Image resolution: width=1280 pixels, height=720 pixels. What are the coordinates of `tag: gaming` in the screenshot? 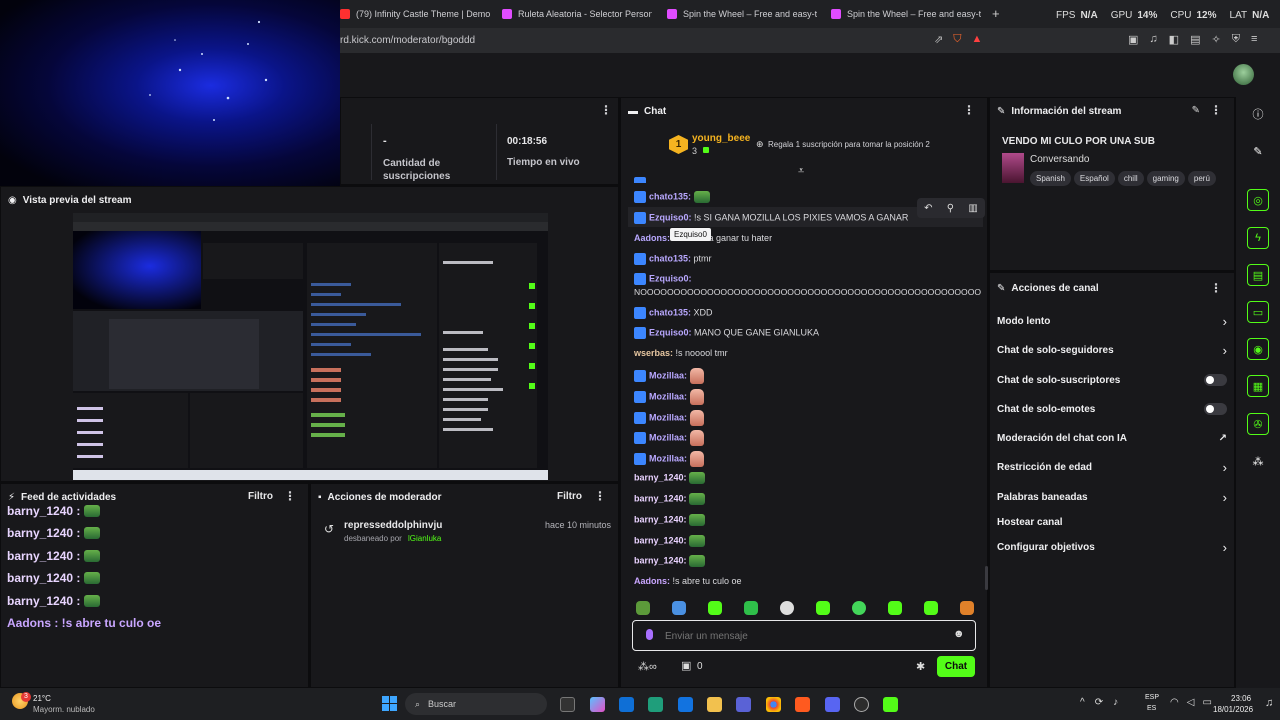 It's located at (1165, 178).